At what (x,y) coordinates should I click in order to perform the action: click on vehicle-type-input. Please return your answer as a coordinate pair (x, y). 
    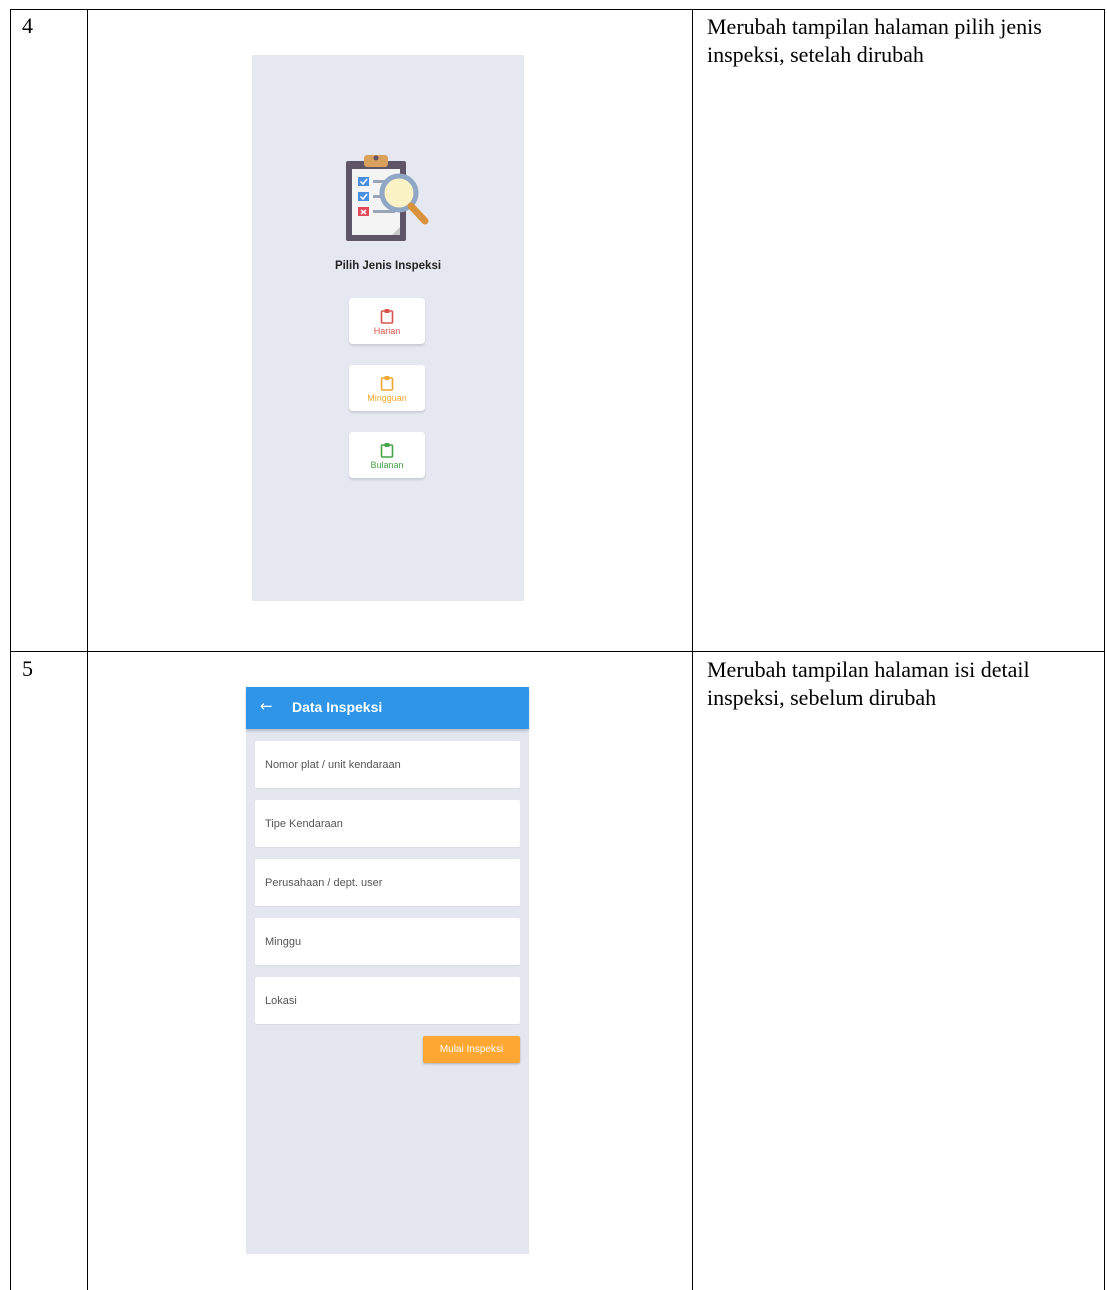
    Looking at the image, I should click on (382, 823).